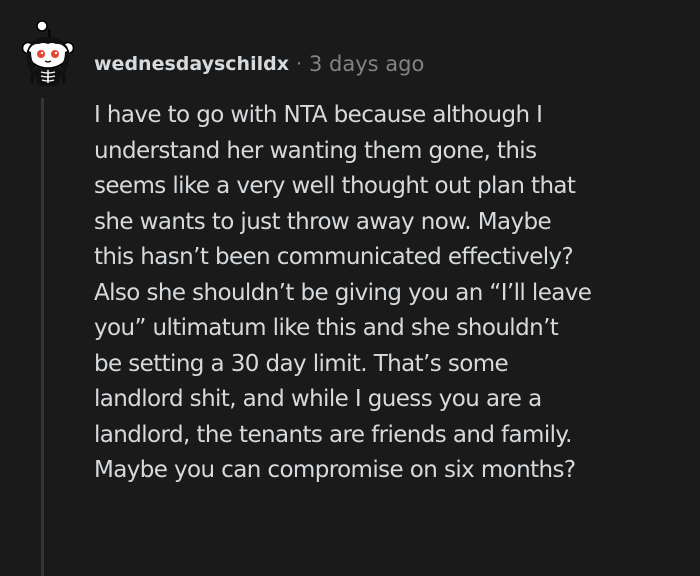 The image size is (700, 576). Describe the element at coordinates (315, 150) in the screenshot. I see `comment-body-line: understand her wanting them gone, this` at that location.